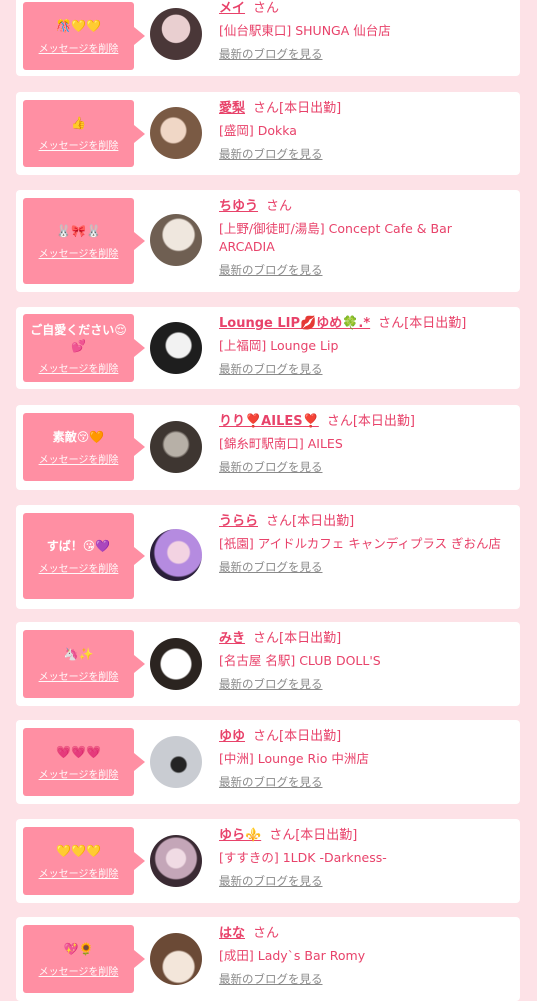 This screenshot has width=537, height=1001. Describe the element at coordinates (78, 337) in the screenshot. I see `stamp-emoji: ご自愛ください😌💕` at that location.